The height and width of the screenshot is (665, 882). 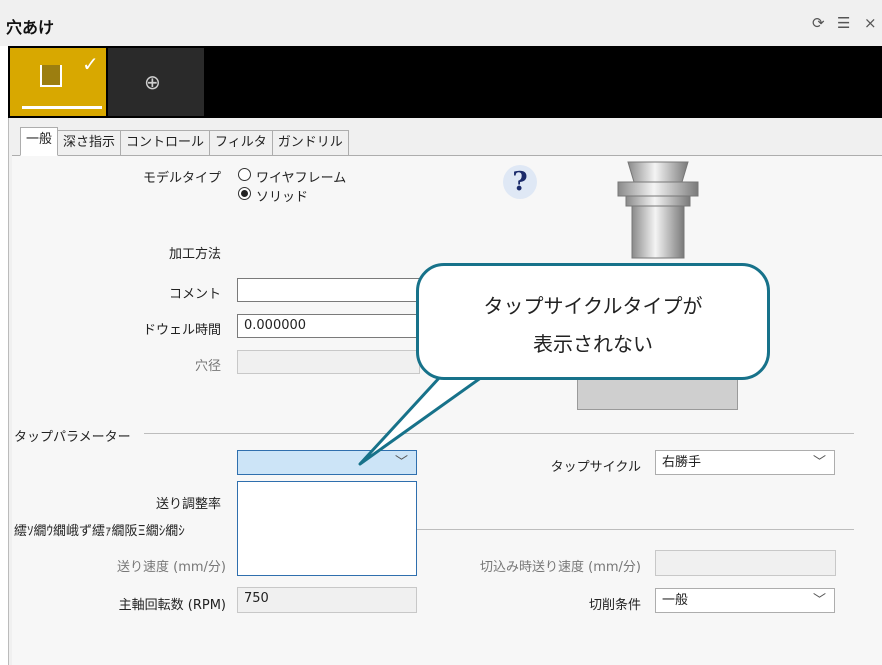 What do you see at coordinates (310, 142) in the screenshot?
I see `tab-gun-drill: ガンドリル` at bounding box center [310, 142].